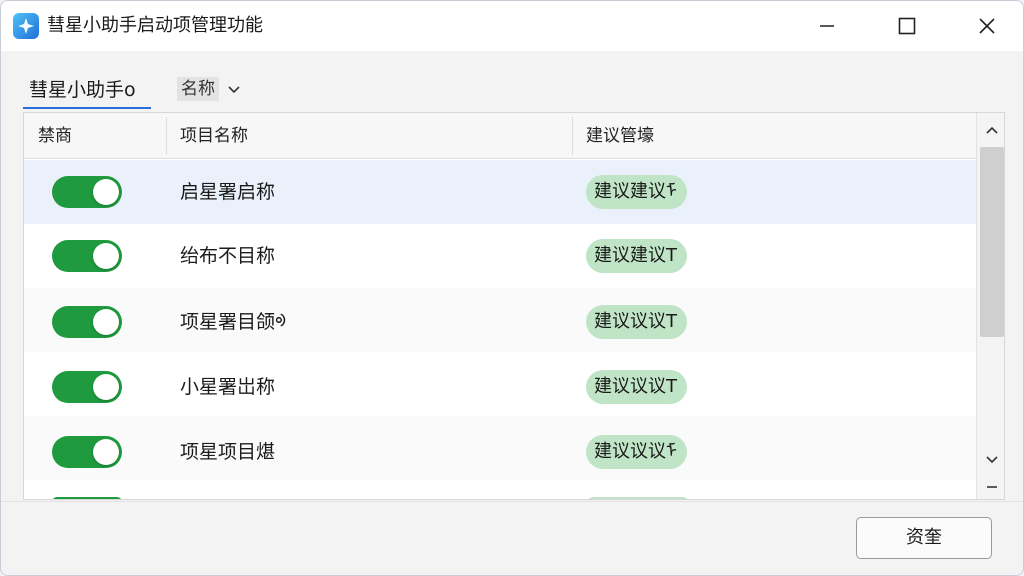 The image size is (1024, 576). I want to click on vertical-scrollbar, so click(990, 306).